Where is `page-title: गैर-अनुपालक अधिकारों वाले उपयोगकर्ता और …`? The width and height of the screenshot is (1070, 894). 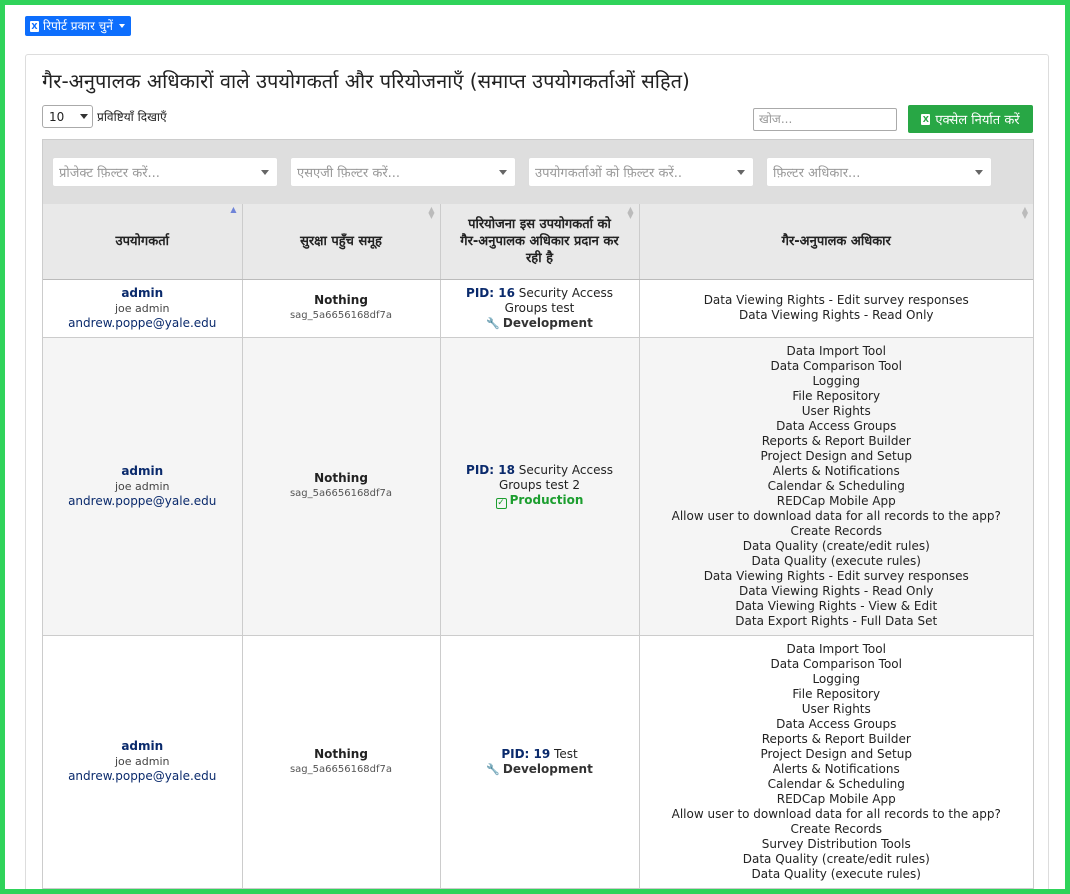 page-title: गैर-अनुपालक अधिकारों वाले उपयोगकर्ता और … is located at coordinates (366, 81).